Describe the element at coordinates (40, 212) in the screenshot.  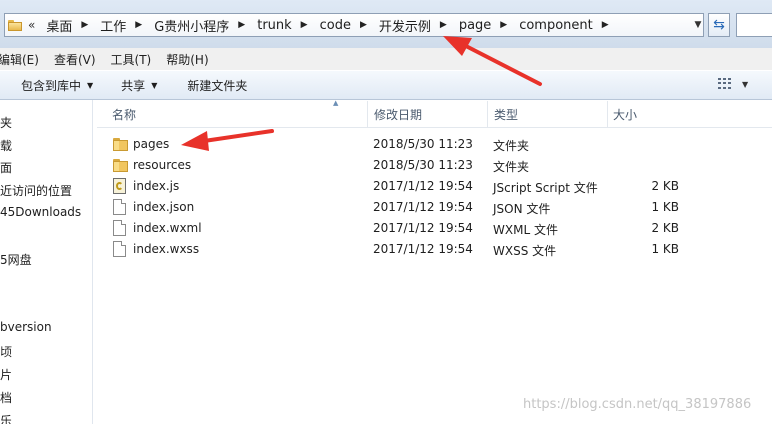
I see `nav-item-downloads: 45Downloads` at that location.